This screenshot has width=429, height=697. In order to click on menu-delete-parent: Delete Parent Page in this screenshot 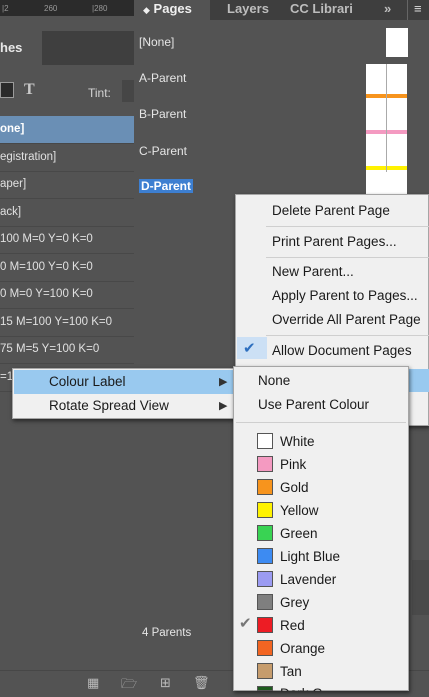, I will do `click(331, 210)`.